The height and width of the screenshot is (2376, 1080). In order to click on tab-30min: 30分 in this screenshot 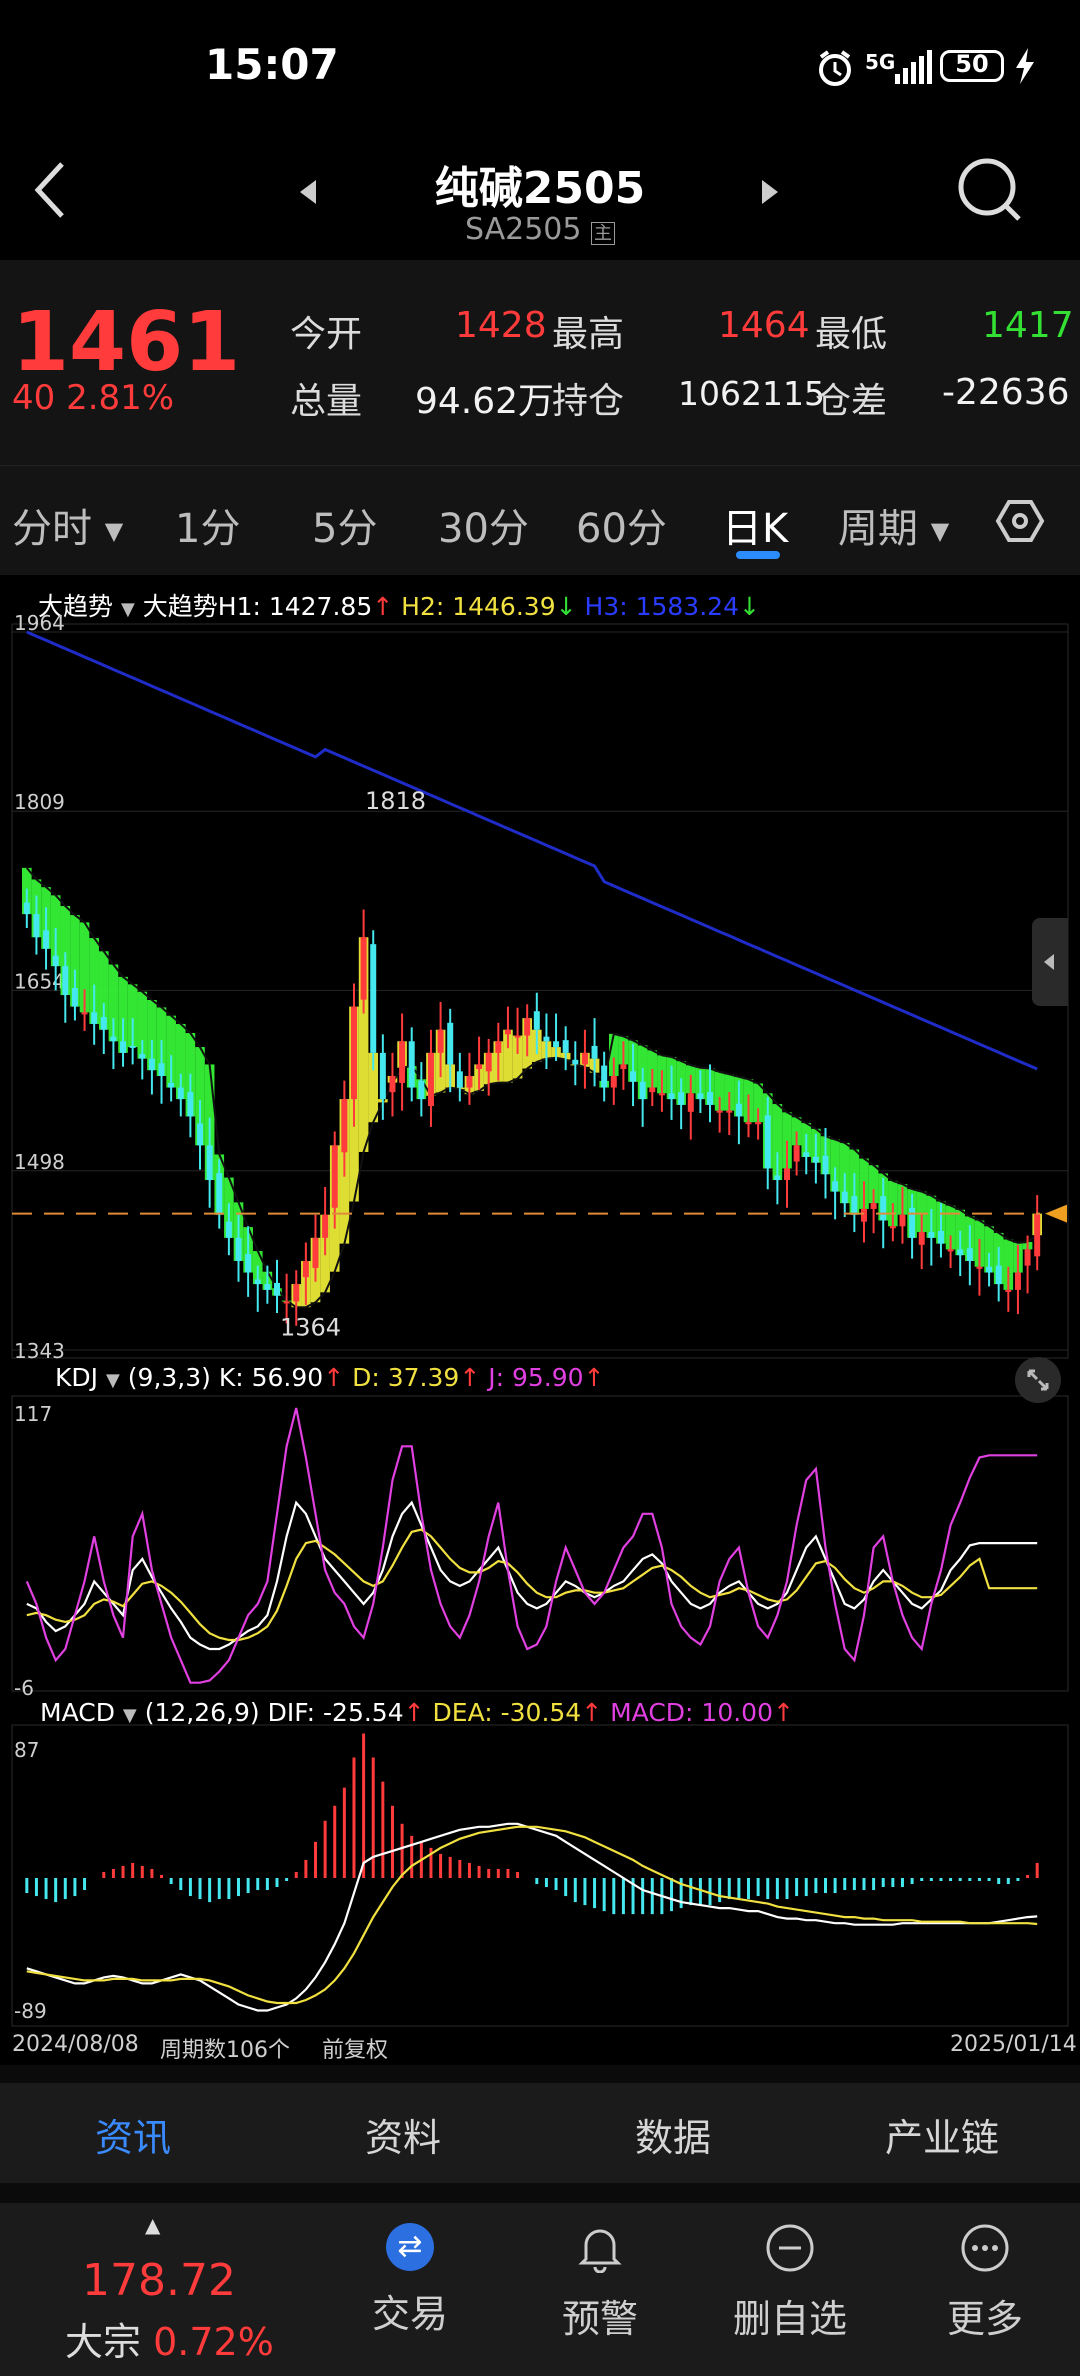, I will do `click(483, 525)`.